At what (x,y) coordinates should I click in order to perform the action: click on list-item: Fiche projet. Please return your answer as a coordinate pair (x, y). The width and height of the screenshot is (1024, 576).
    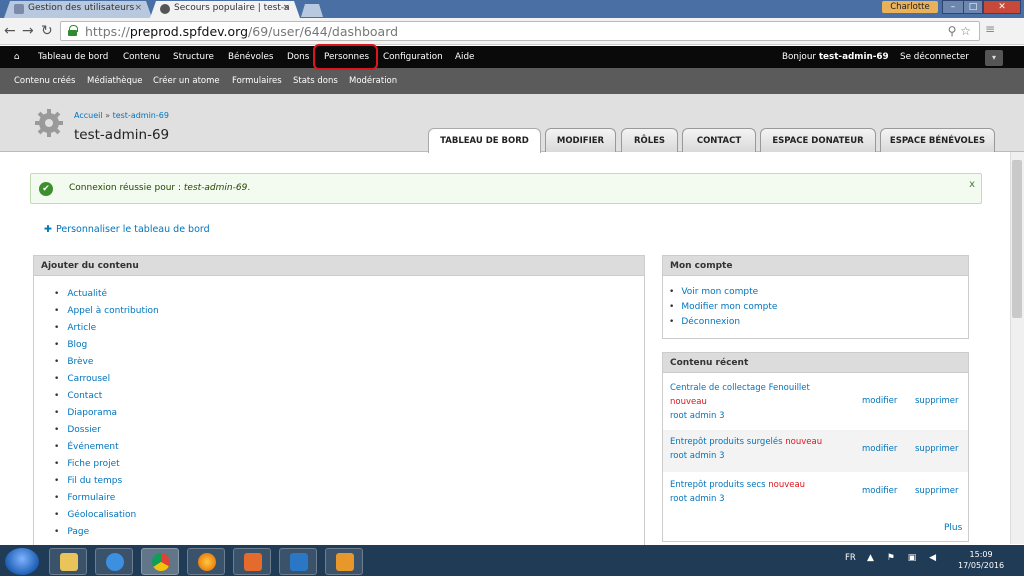
    Looking at the image, I should click on (106, 467).